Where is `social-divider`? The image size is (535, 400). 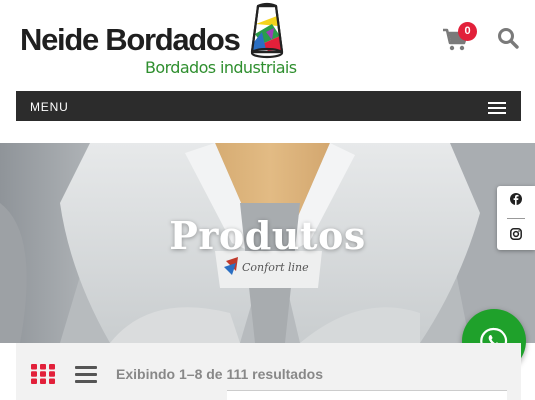
social-divider is located at coordinates (516, 218).